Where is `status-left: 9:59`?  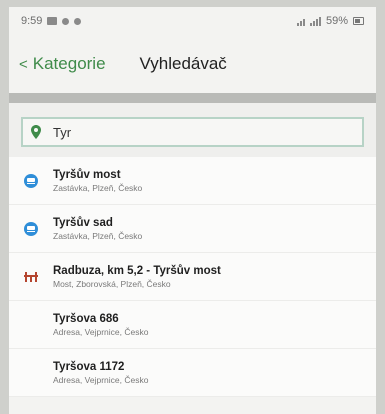 status-left: 9:59 is located at coordinates (51, 21).